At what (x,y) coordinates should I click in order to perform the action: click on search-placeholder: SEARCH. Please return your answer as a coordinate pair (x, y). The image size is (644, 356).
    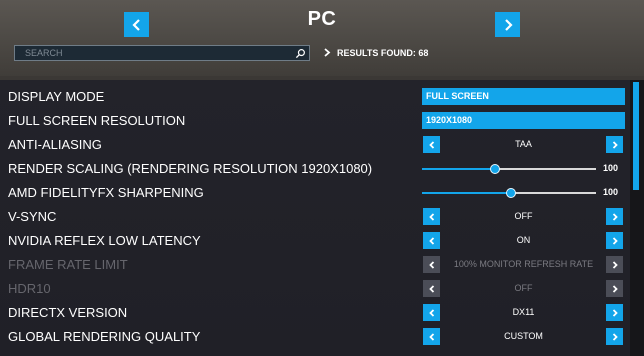
    Looking at the image, I should click on (44, 53).